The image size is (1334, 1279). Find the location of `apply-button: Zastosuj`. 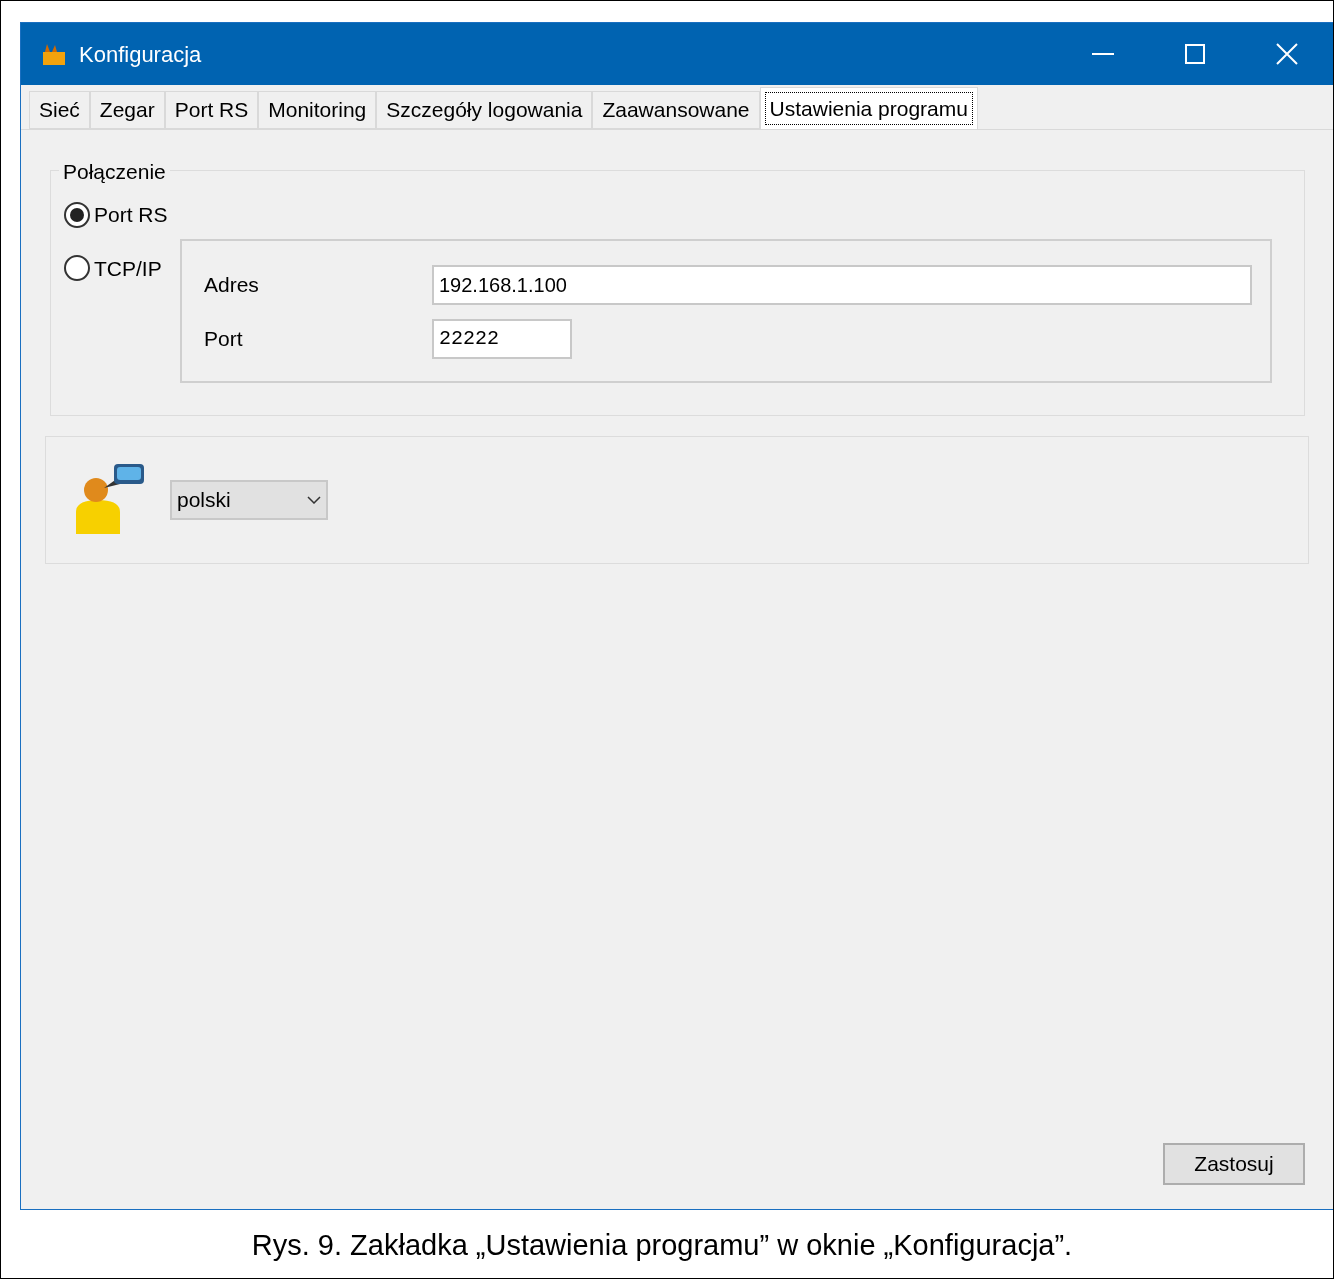

apply-button: Zastosuj is located at coordinates (1234, 1164).